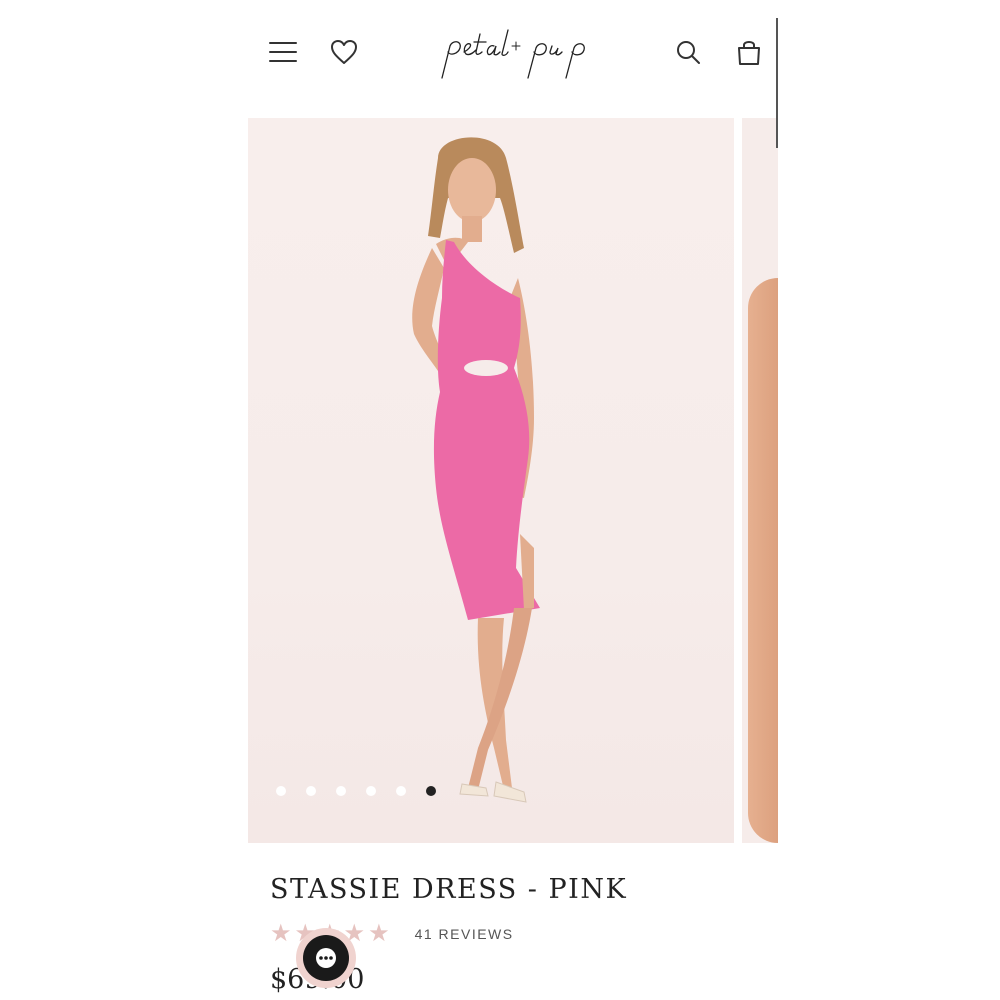  I want to click on site-header, so click(513, 59).